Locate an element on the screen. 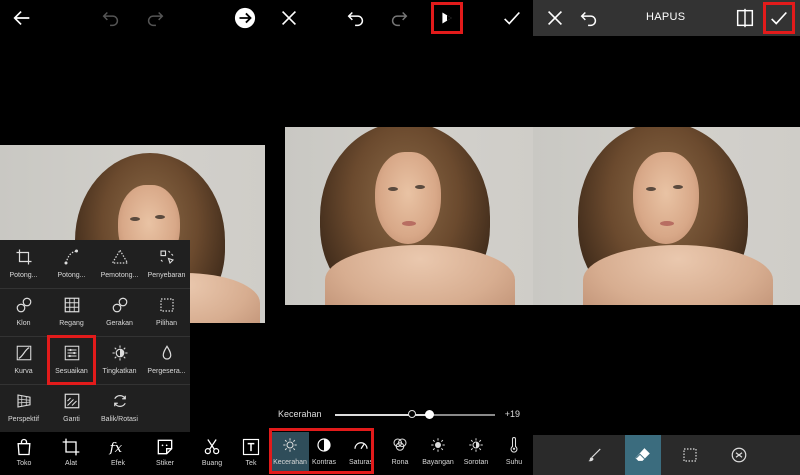 The width and height of the screenshot is (800, 475). nav-cutout: Buang is located at coordinates (212, 452).